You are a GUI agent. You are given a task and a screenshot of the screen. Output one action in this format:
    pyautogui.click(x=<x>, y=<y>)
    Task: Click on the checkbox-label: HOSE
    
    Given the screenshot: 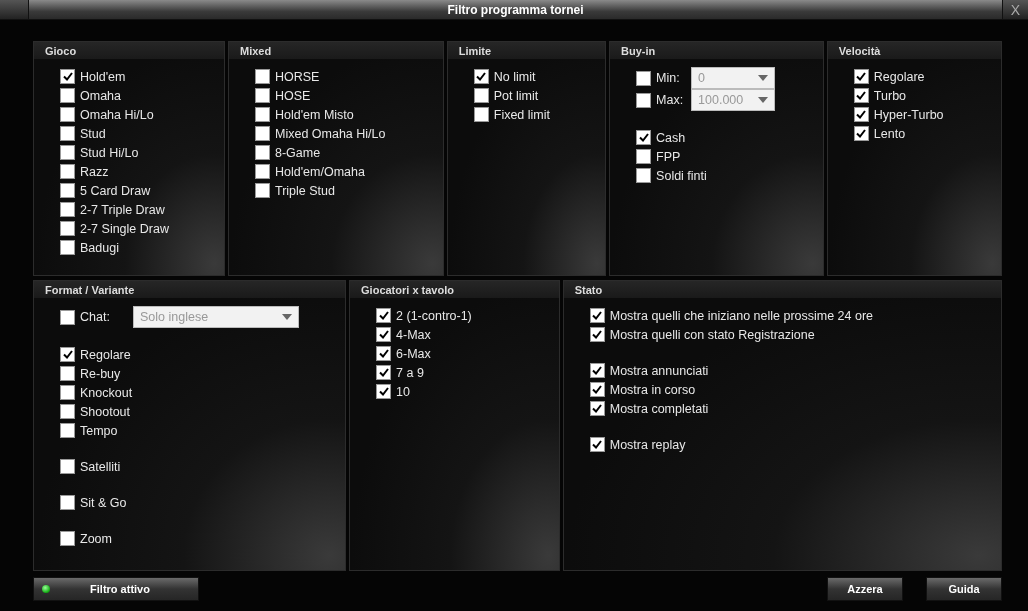 What is the action you would take?
    pyautogui.click(x=293, y=95)
    